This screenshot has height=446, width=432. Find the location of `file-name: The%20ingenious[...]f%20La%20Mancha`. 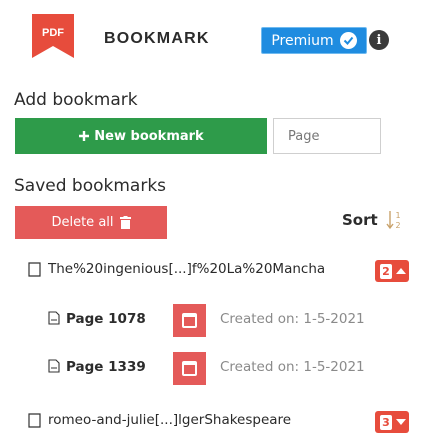

file-name: The%20ingenious[...]f%20La%20Mancha is located at coordinates (186, 269).